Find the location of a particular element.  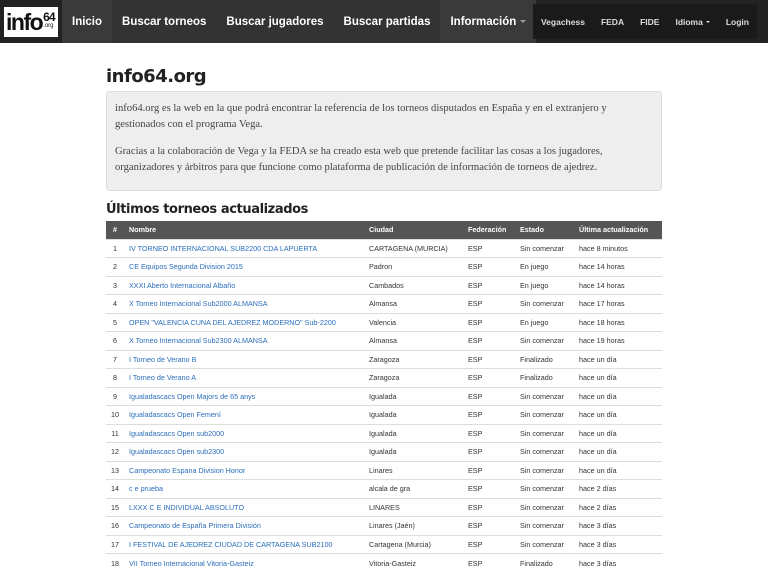

row-number: 17 is located at coordinates (115, 544).